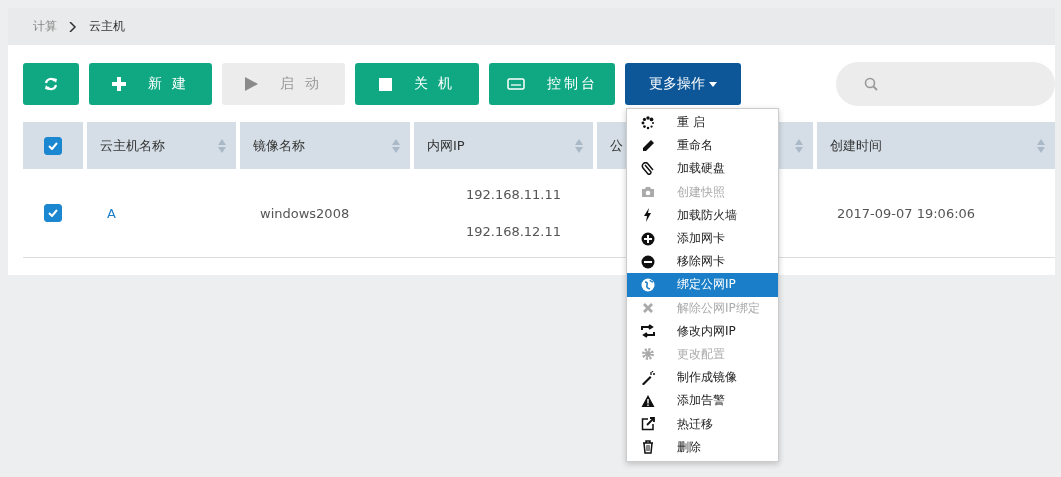 Image resolution: width=1061 pixels, height=477 pixels. Describe the element at coordinates (73, 26) in the screenshot. I see `chevron-icon` at that location.